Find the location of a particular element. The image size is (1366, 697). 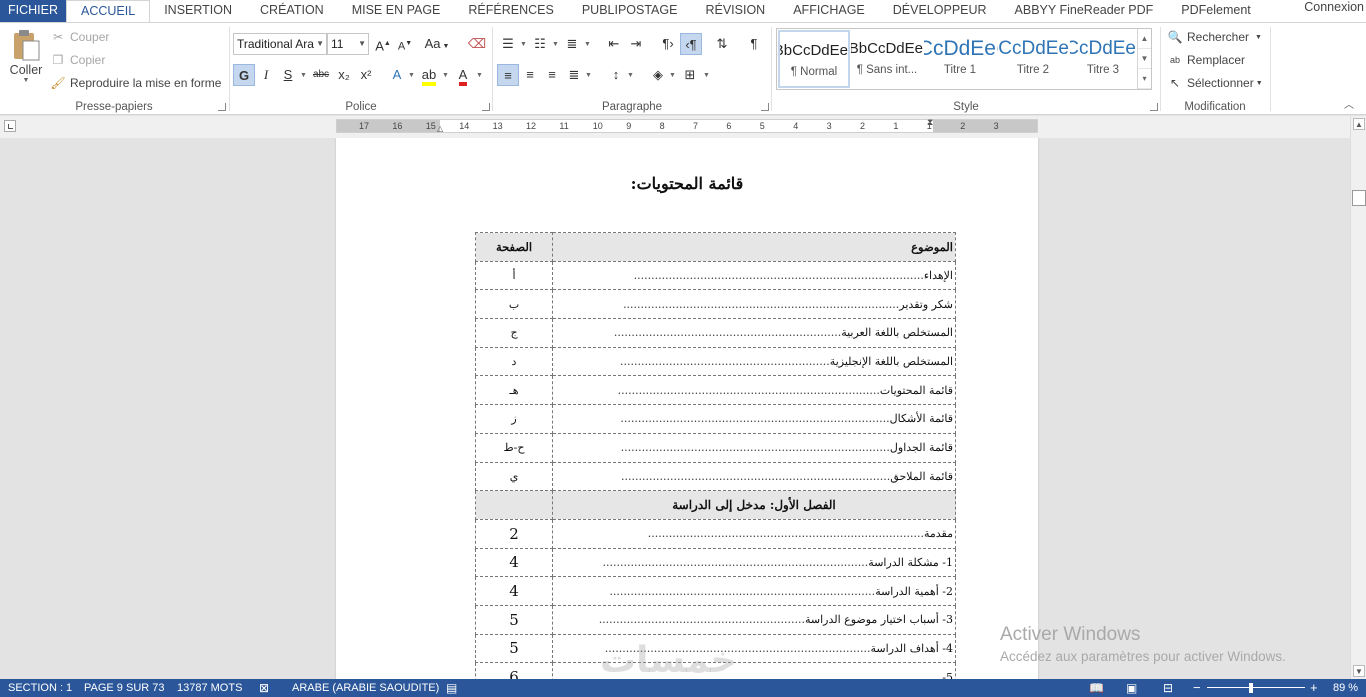

web-layout-icon: ⊟ is located at coordinates (1168, 688).